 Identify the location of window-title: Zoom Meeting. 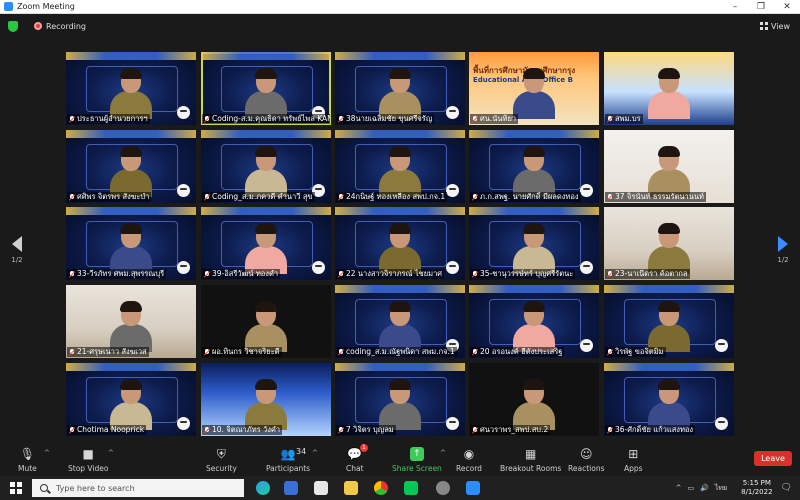
(46, 6).